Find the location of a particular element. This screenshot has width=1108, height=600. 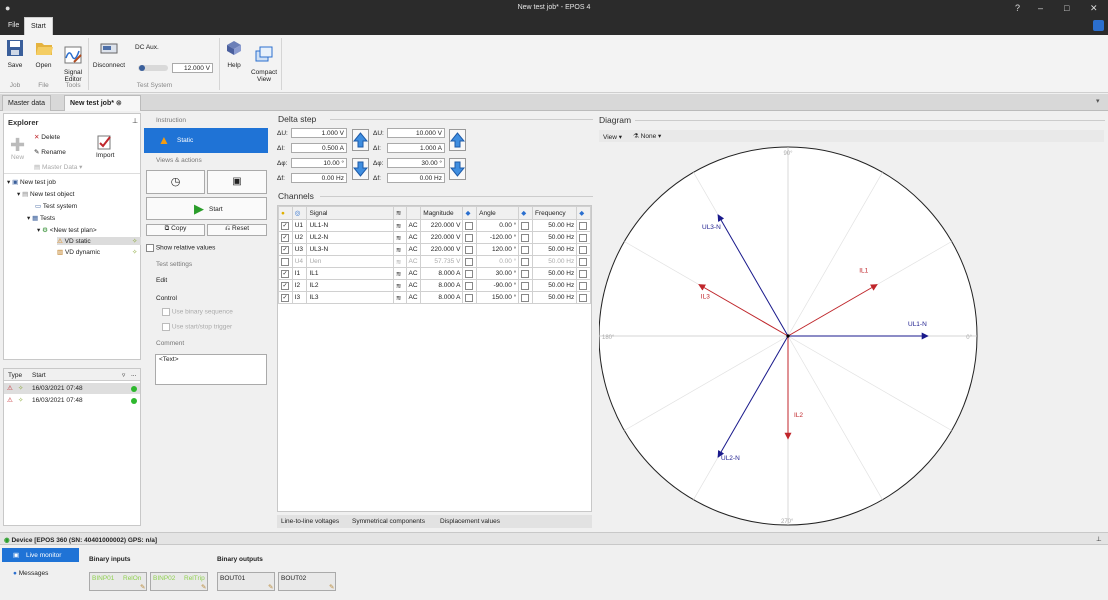

channel-checkbox is located at coordinates (285, 261).